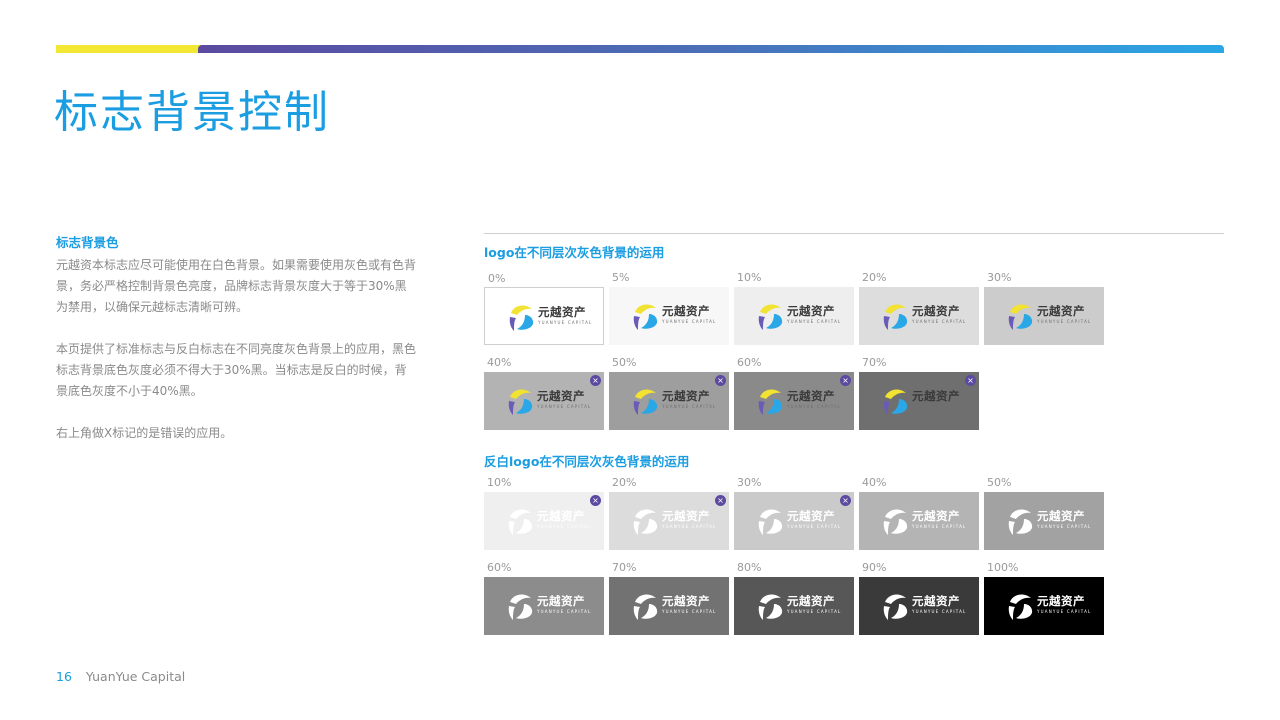  Describe the element at coordinates (874, 567) in the screenshot. I see `swatch-percent-label: 90%` at that location.